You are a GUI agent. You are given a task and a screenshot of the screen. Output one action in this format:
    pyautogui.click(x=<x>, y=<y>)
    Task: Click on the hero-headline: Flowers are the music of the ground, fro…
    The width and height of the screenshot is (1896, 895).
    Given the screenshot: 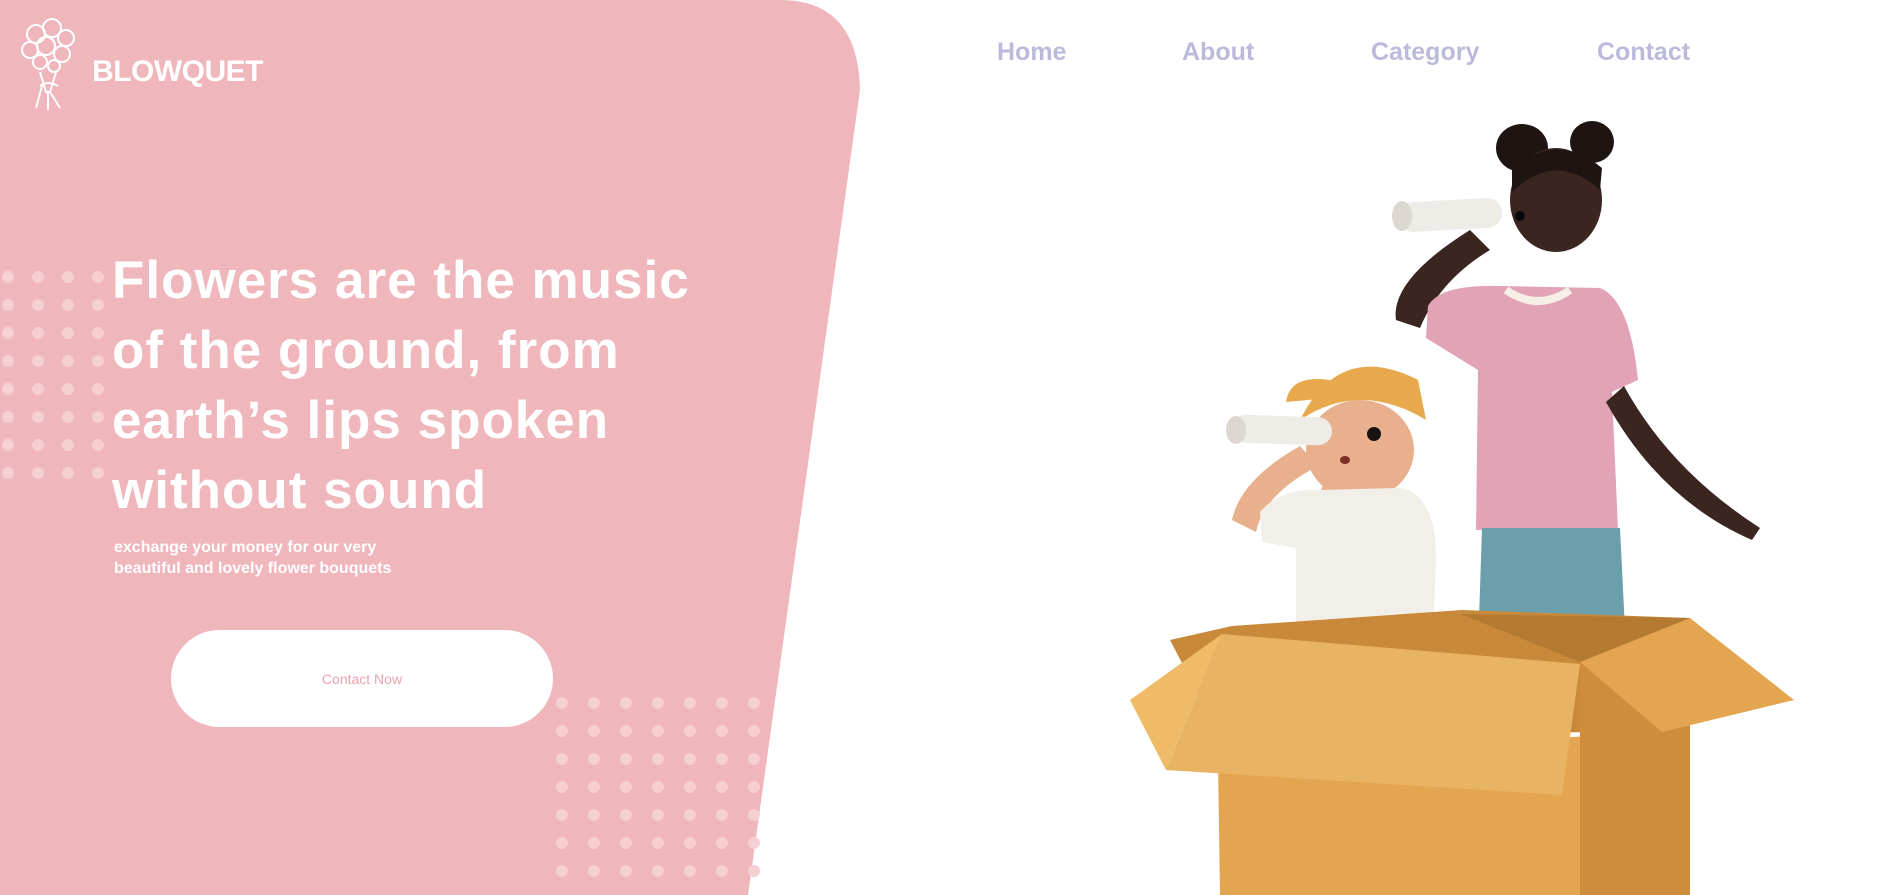 What is the action you would take?
    pyautogui.click(x=432, y=386)
    